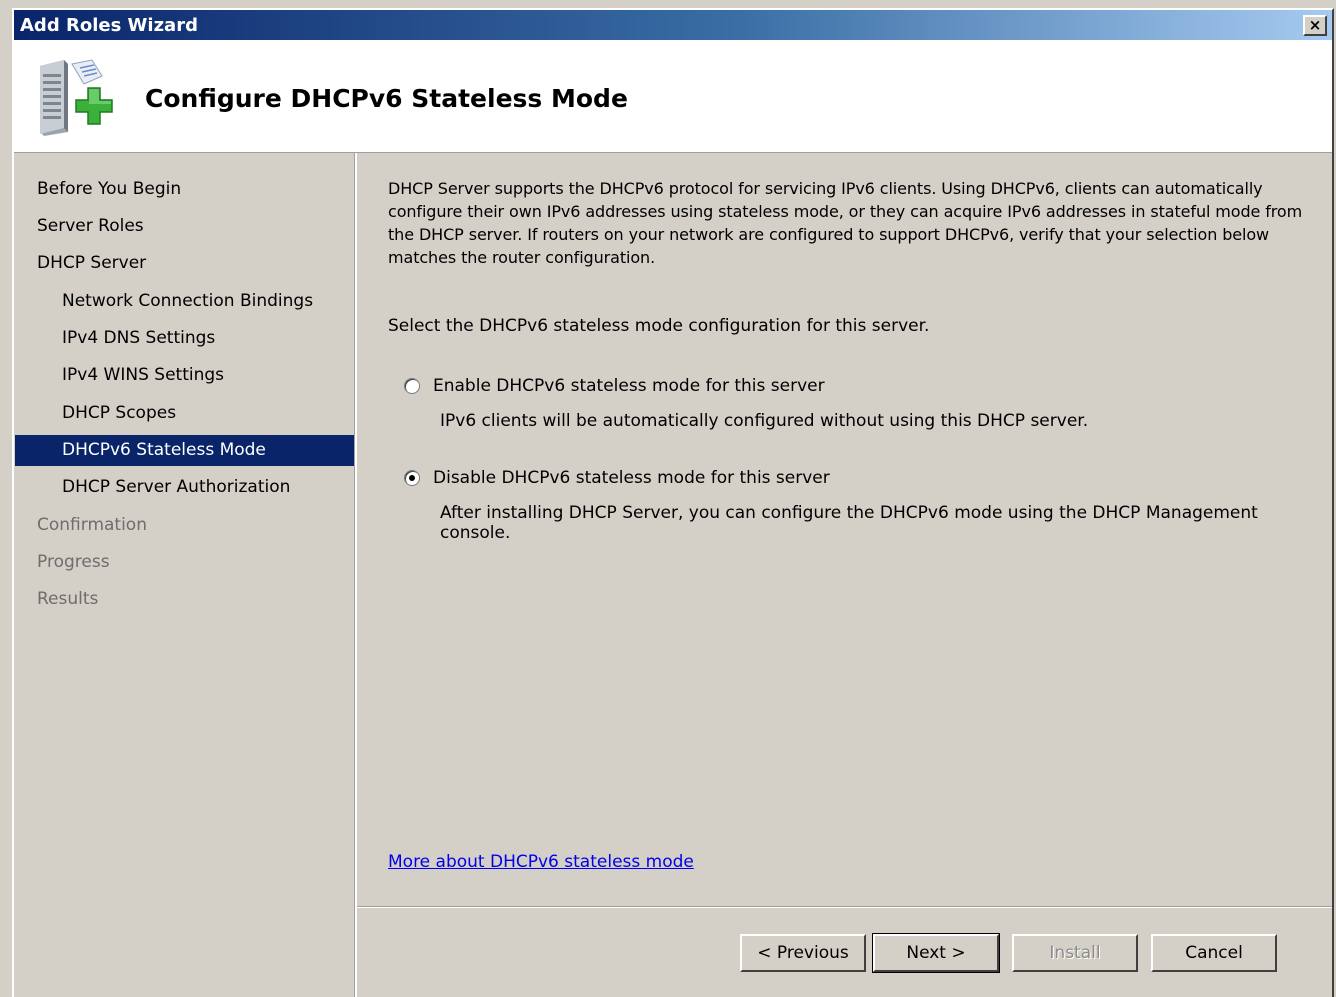  I want to click on close-icon: ×, so click(1315, 25).